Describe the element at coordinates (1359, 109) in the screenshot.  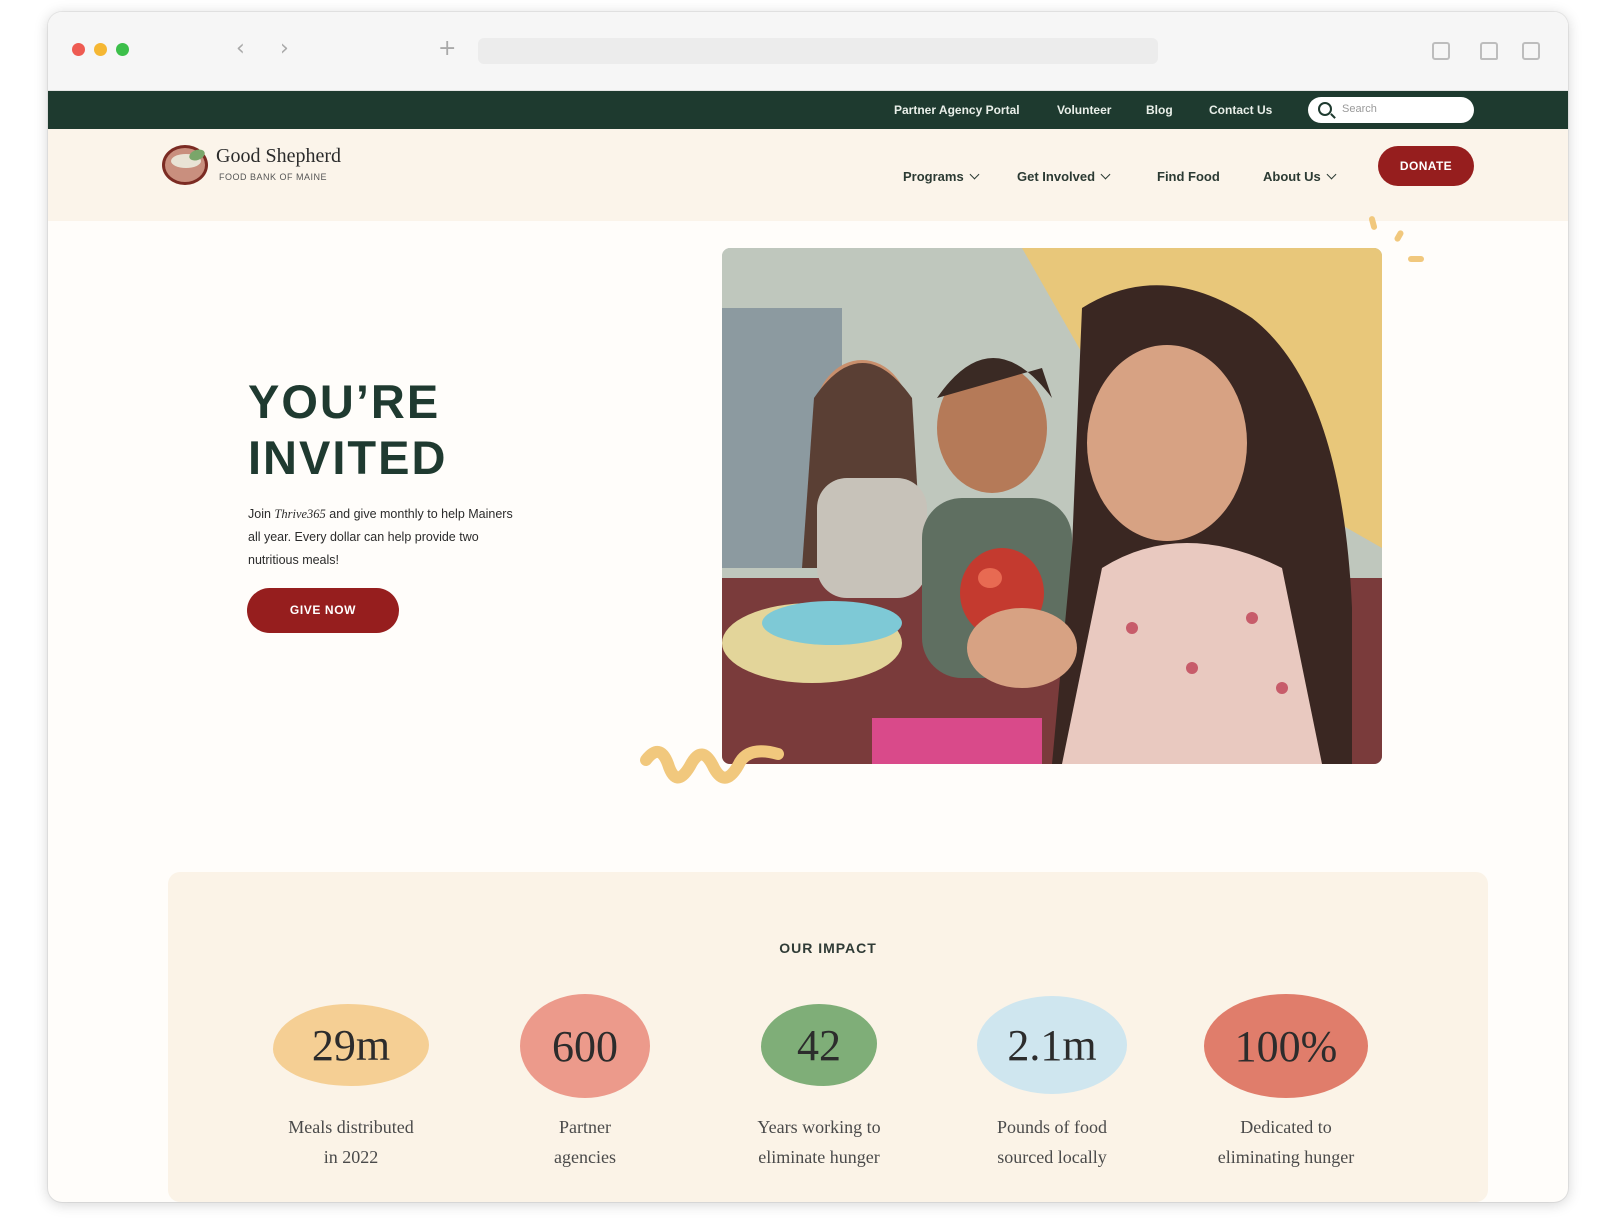
I see `search-placeholder: Search` at that location.